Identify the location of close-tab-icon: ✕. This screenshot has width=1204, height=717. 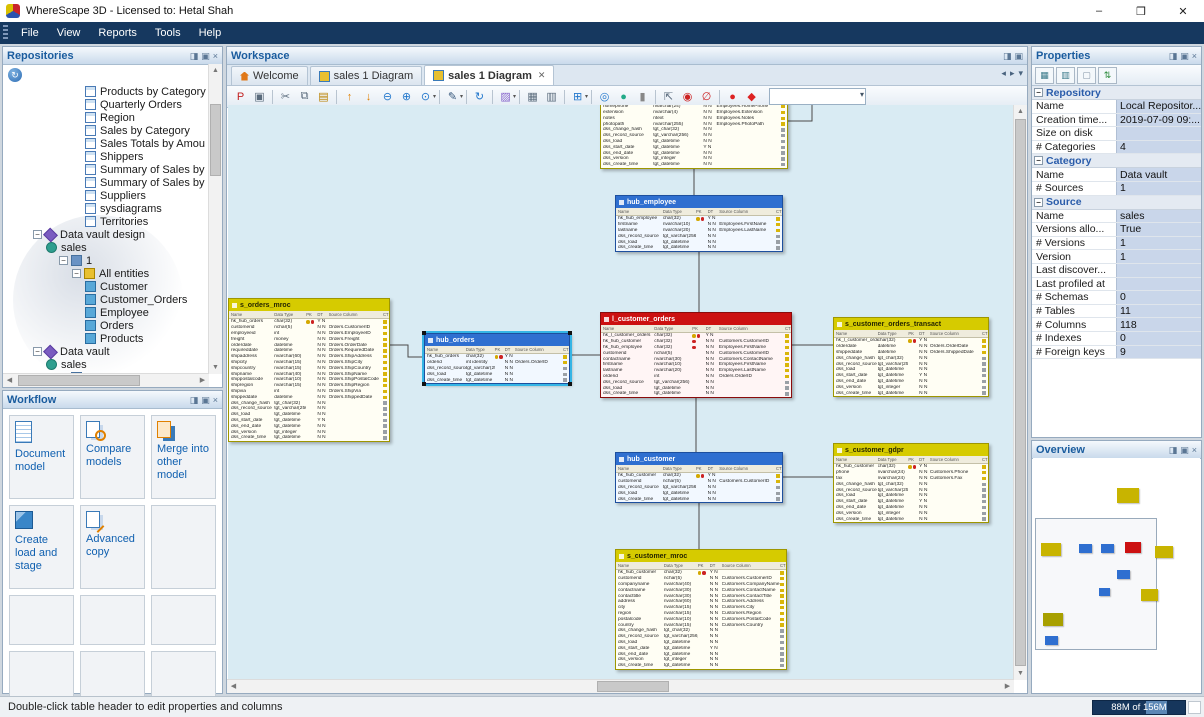
(542, 75).